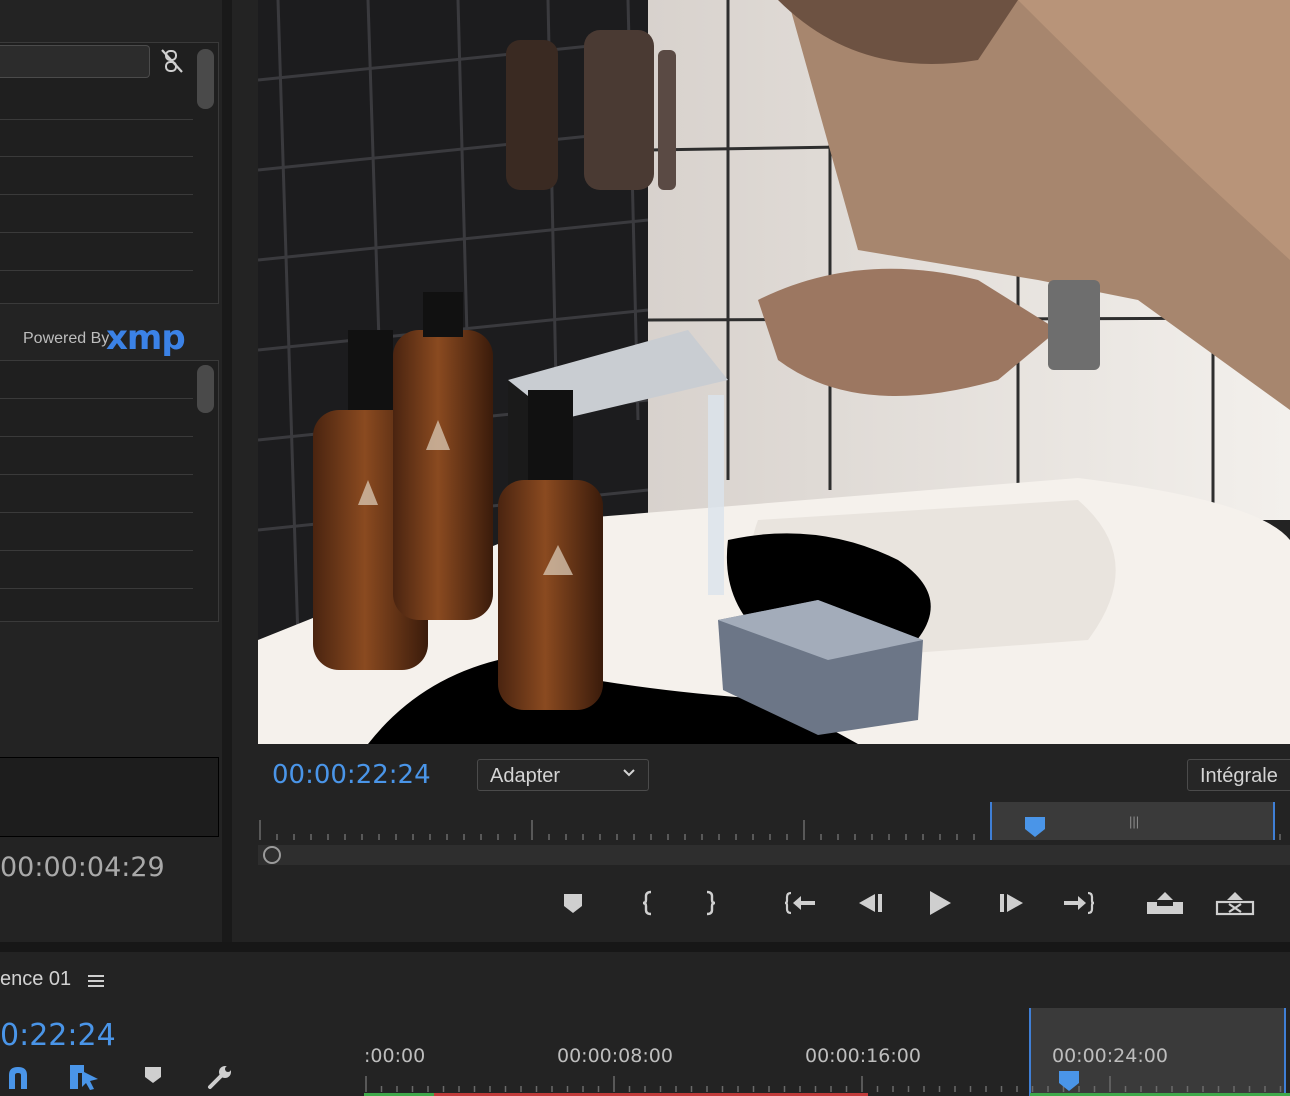 This screenshot has width=1290, height=1096. Describe the element at coordinates (82, 867) in the screenshot. I see `clip-duration: 00:00:04:29` at that location.